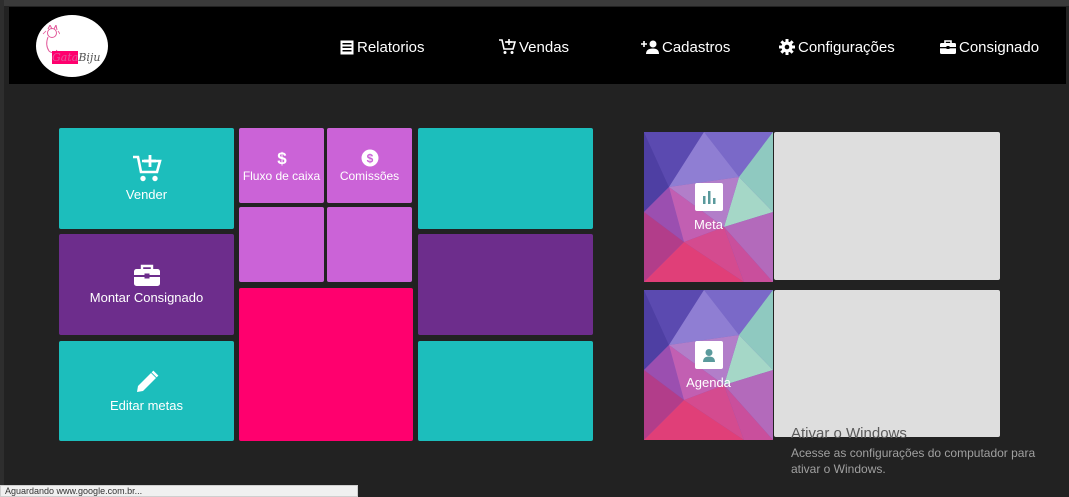 The height and width of the screenshot is (497, 1069). What do you see at coordinates (849, 433) in the screenshot?
I see `windows-activation-title: Ativar o Windows` at bounding box center [849, 433].